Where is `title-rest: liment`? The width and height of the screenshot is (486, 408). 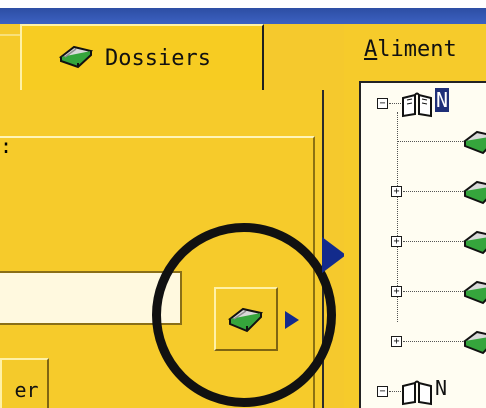 title-rest: liment is located at coordinates (417, 49).